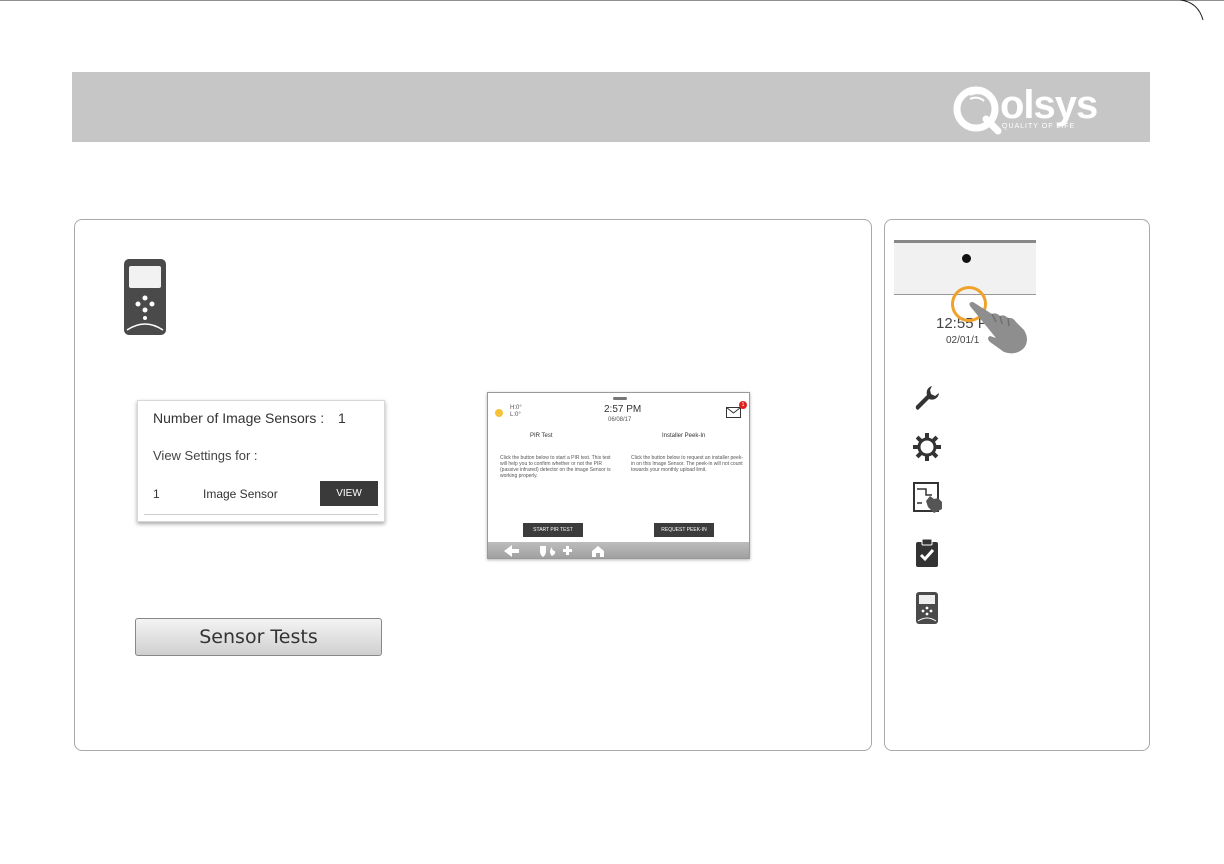 Image resolution: width=1224 pixels, height=864 pixels. What do you see at coordinates (927, 447) in the screenshot?
I see `gear-icon` at bounding box center [927, 447].